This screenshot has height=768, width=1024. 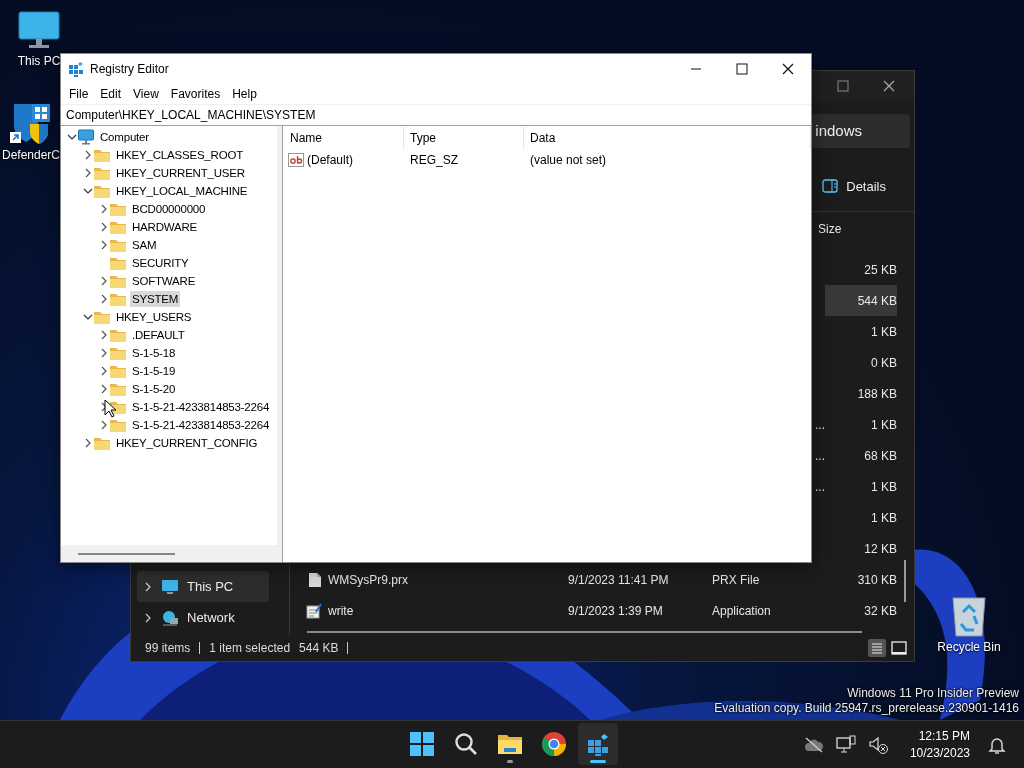 I want to click on mouse-pointer-icon, so click(x=110, y=408).